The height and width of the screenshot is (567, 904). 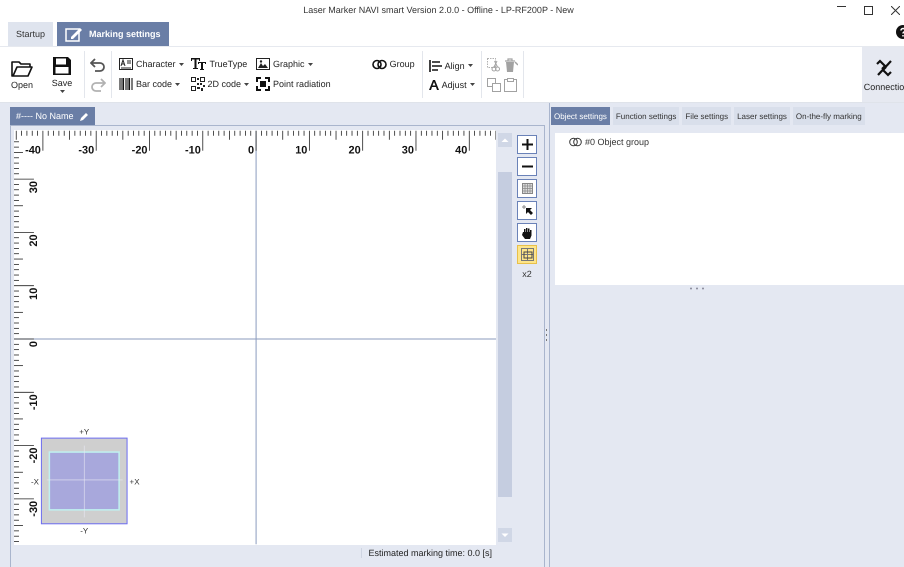 I want to click on clipboard-icon, so click(x=510, y=85).